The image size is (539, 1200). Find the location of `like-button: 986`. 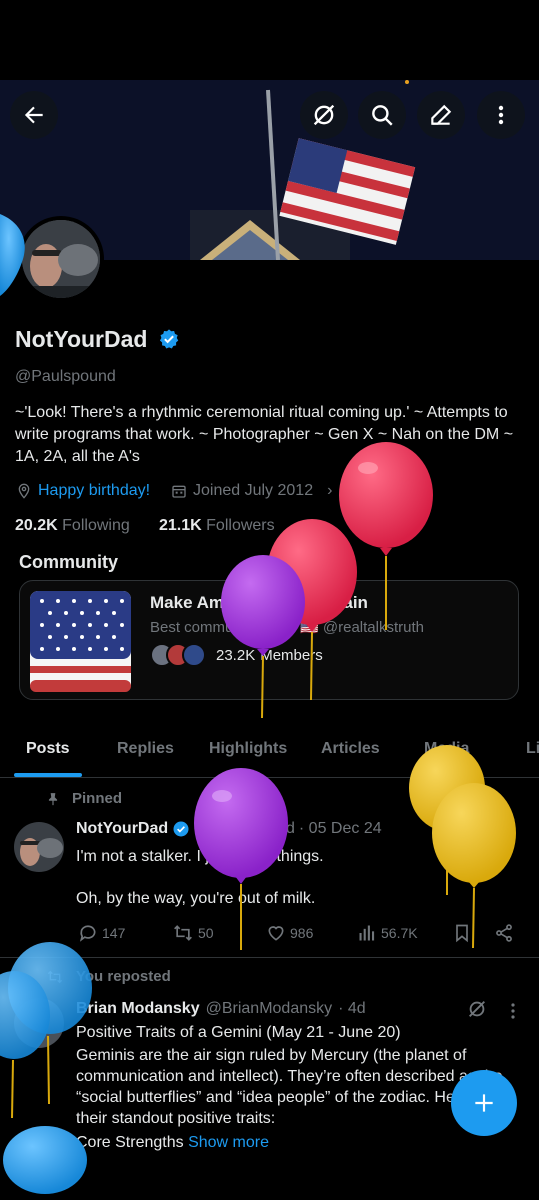

like-button: 986 is located at coordinates (289, 933).